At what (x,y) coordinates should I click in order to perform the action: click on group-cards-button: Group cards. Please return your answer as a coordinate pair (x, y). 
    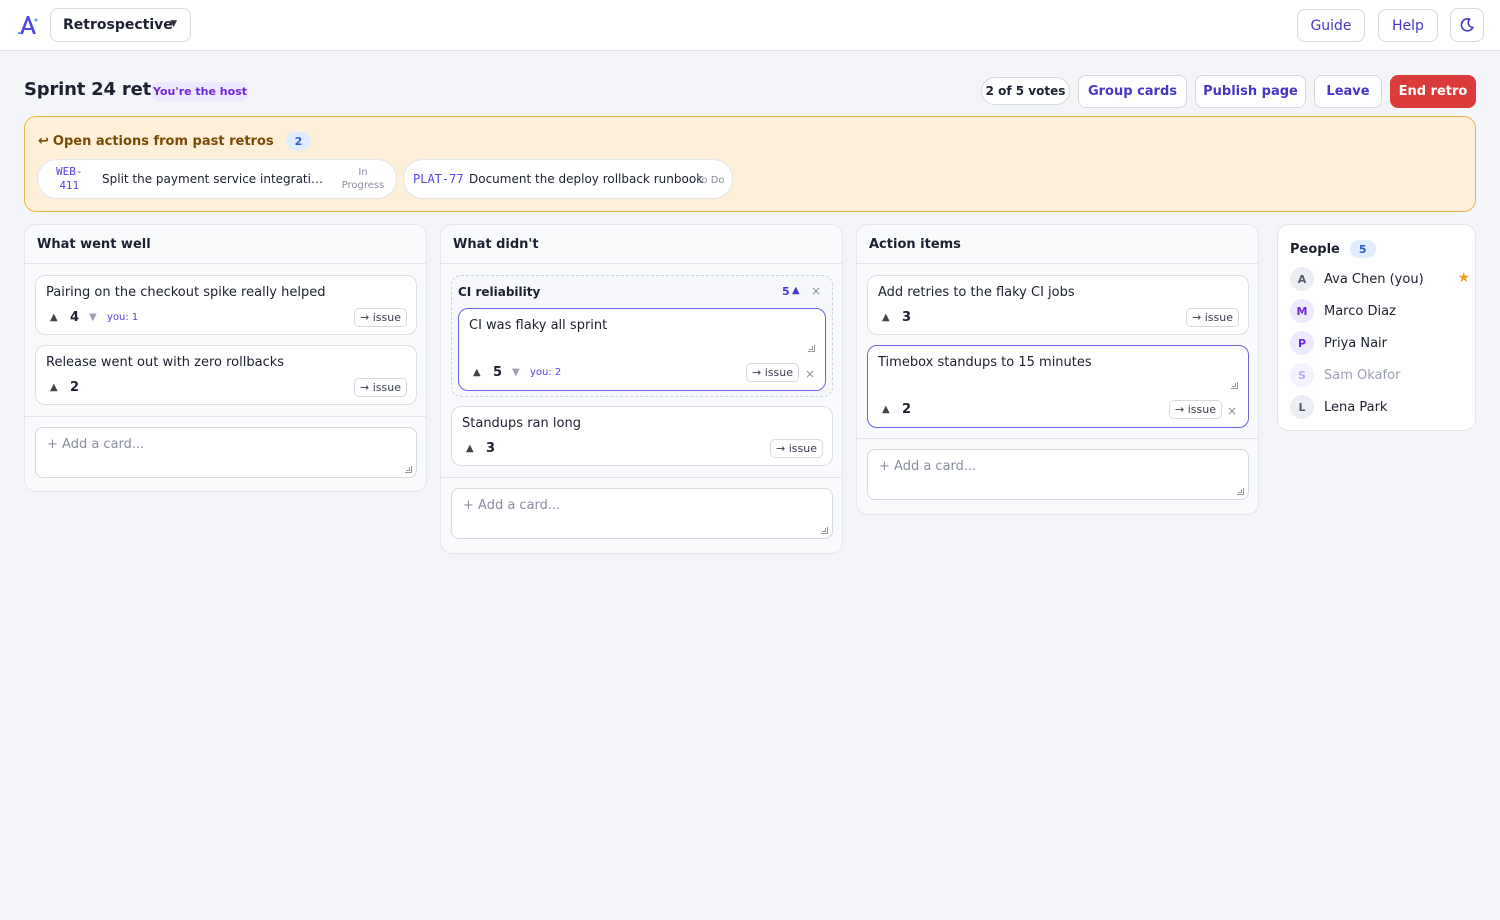
    Looking at the image, I should click on (1132, 91).